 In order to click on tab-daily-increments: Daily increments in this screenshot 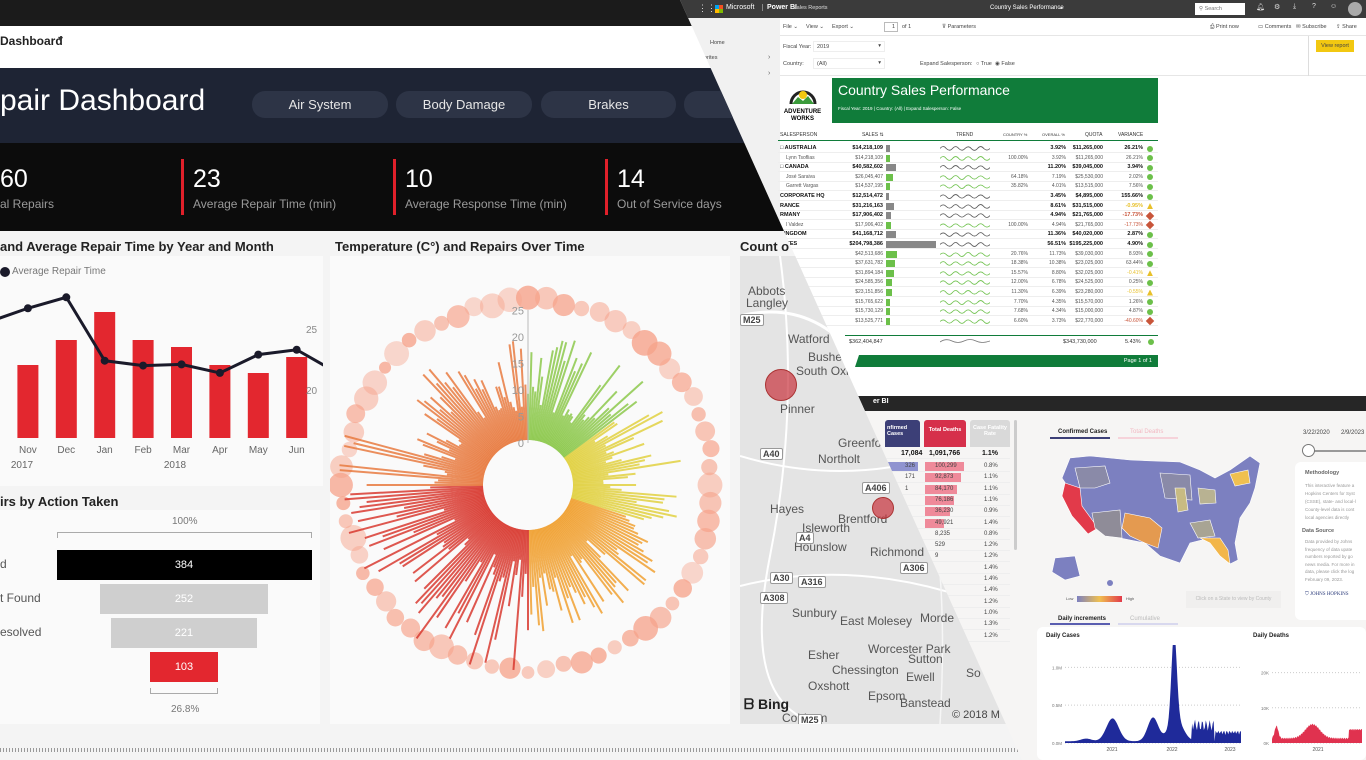, I will do `click(1082, 619)`.